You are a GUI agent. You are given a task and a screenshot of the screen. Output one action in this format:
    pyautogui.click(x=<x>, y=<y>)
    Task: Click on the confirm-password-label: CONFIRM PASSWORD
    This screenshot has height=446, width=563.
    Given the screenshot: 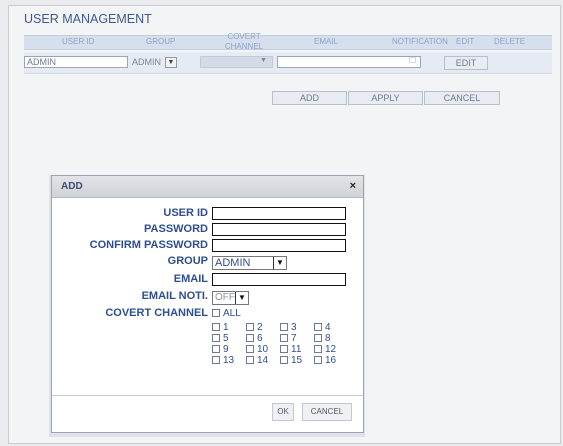 What is the action you would take?
    pyautogui.click(x=148, y=245)
    